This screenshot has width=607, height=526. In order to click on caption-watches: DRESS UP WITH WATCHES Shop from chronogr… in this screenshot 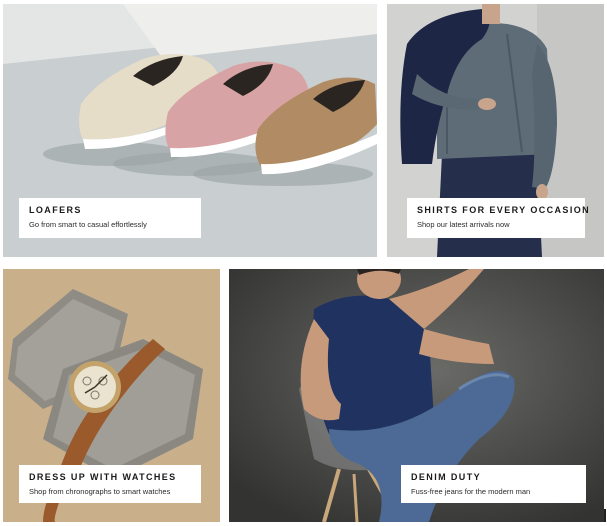, I will do `click(110, 484)`.